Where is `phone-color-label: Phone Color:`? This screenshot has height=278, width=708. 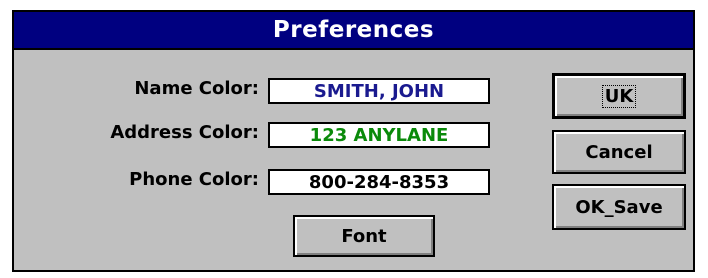 phone-color-label: Phone Color: is located at coordinates (194, 179).